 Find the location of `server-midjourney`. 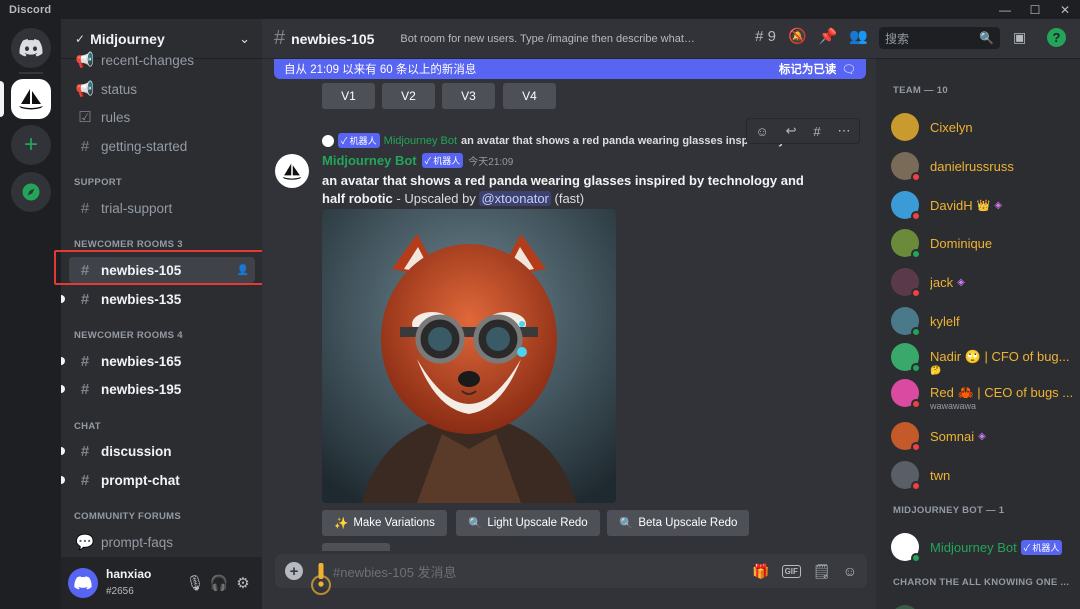

server-midjourney is located at coordinates (31, 99).